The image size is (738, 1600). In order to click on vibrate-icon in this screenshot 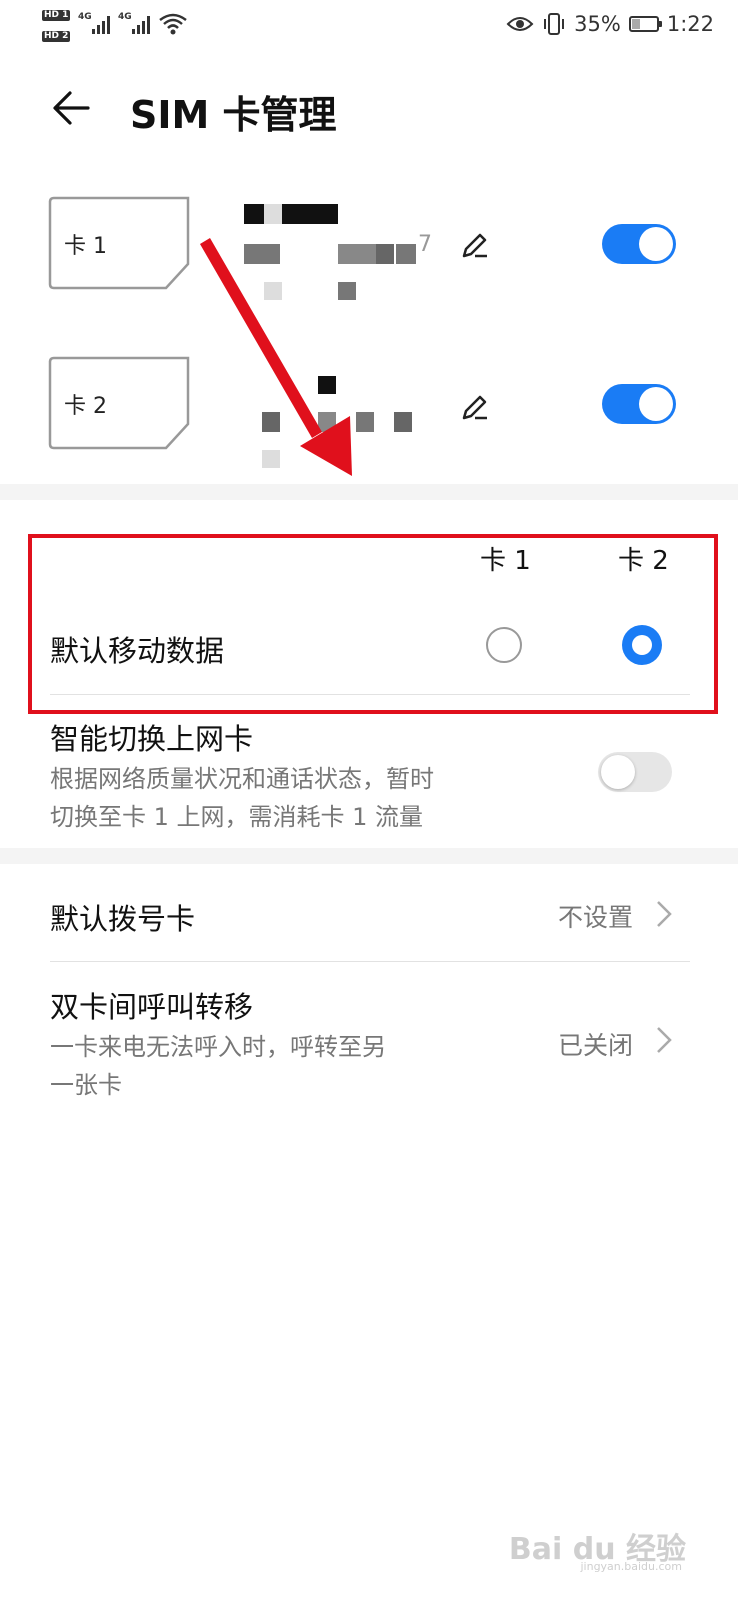, I will do `click(554, 24)`.